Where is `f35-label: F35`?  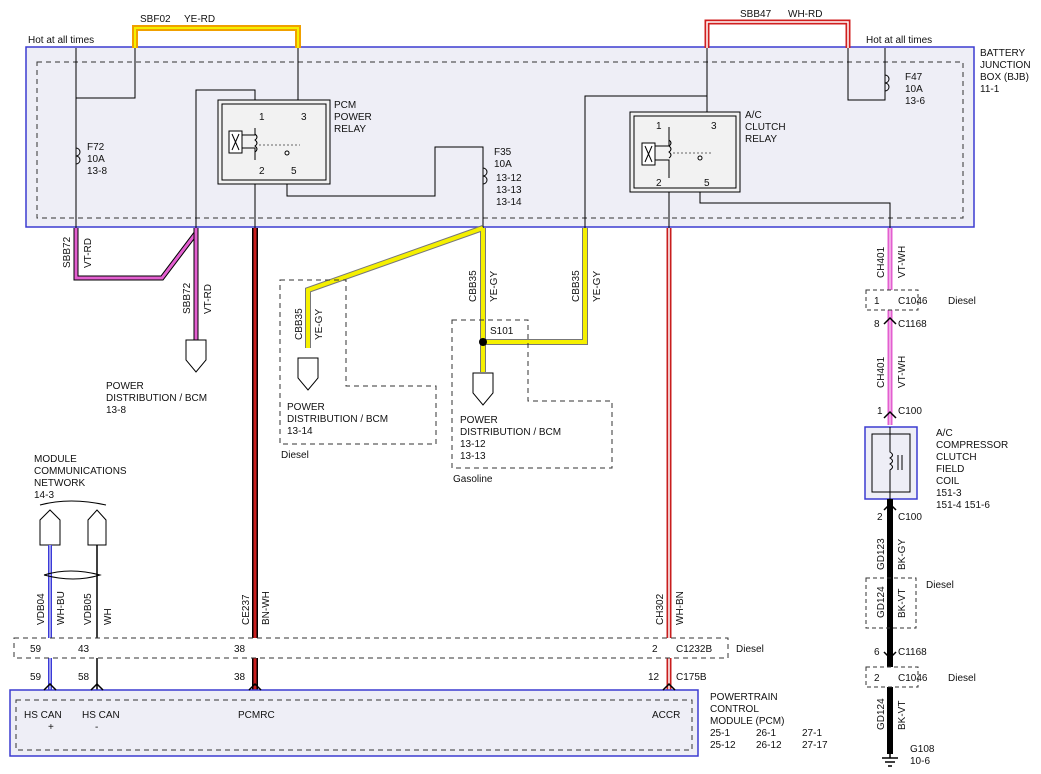 f35-label: F35 is located at coordinates (503, 152).